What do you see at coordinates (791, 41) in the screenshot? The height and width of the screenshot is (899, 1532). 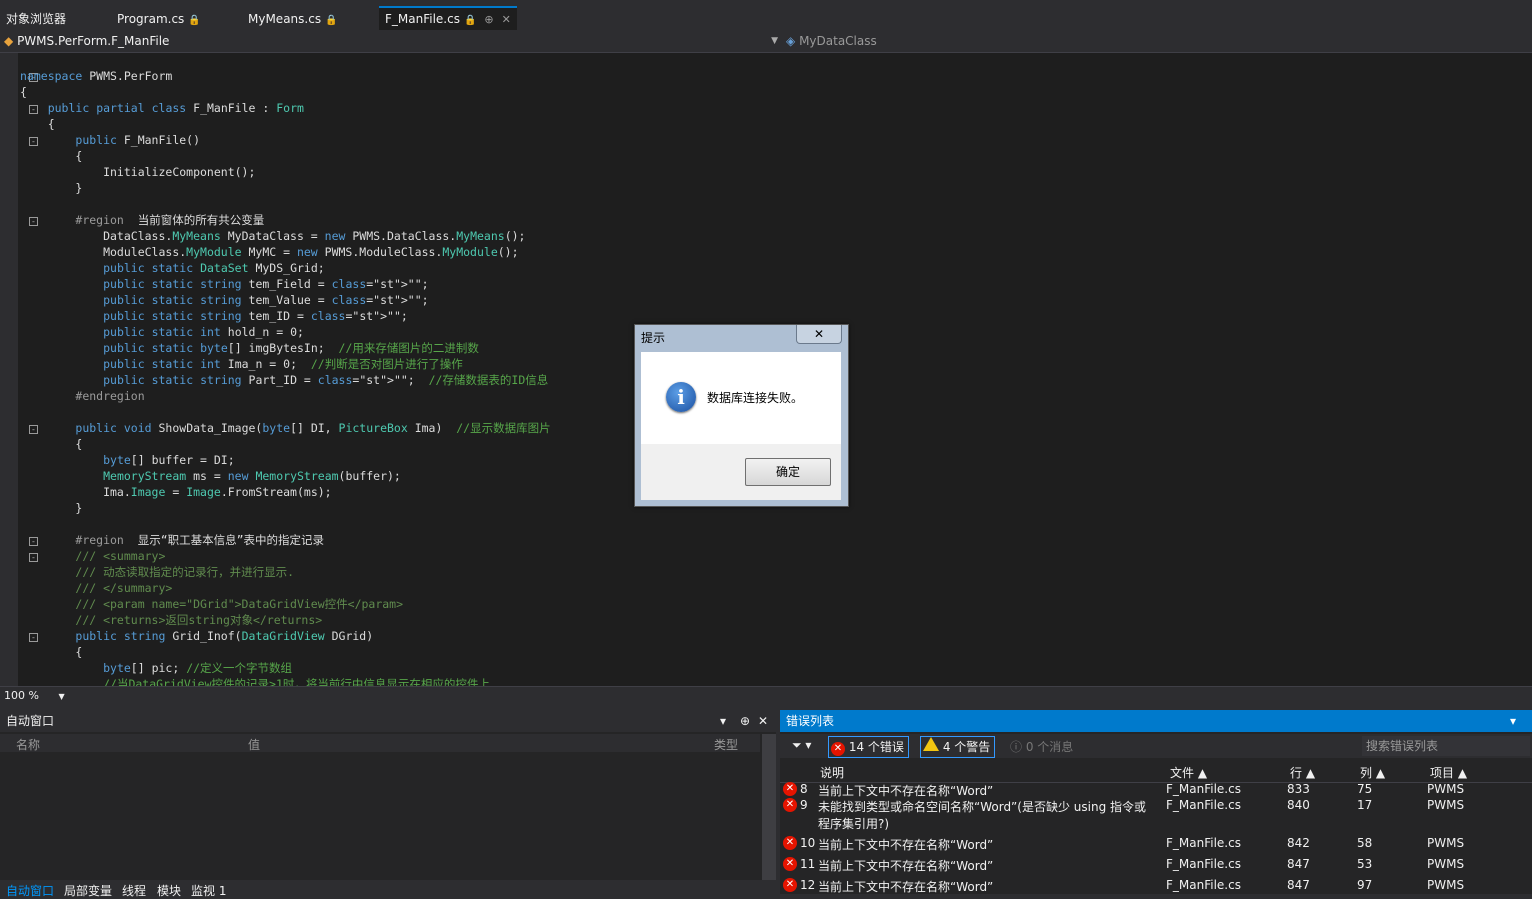 I see `field-icon: ◈` at bounding box center [791, 41].